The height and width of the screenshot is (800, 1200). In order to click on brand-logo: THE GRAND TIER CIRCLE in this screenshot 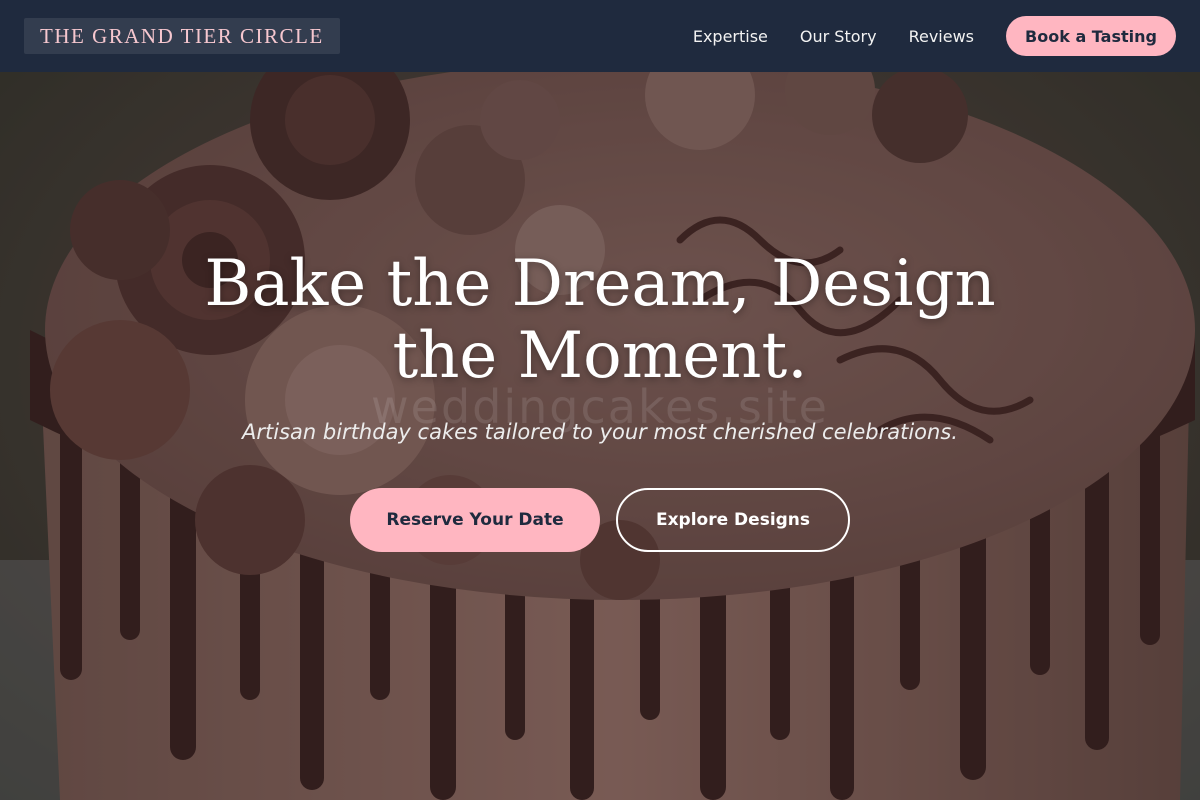, I will do `click(182, 36)`.